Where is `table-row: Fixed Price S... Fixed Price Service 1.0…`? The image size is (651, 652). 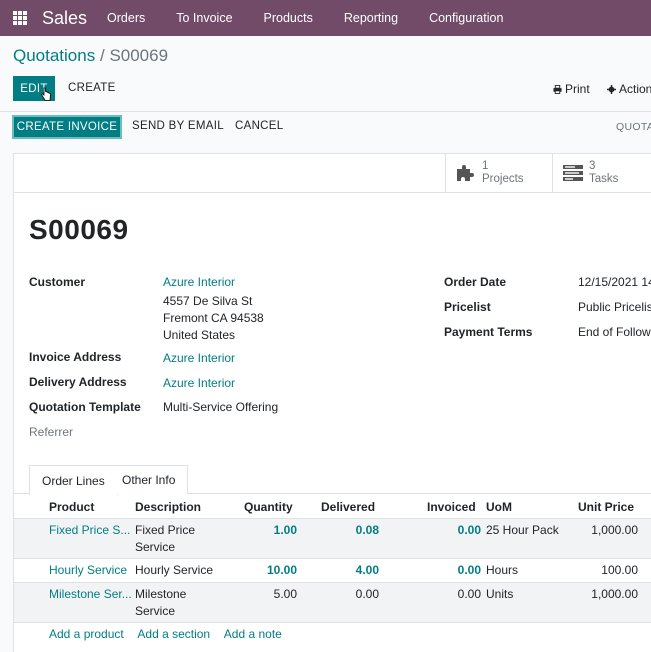
table-row: Fixed Price S... Fixed Price Service 1.0… is located at coordinates (332, 539).